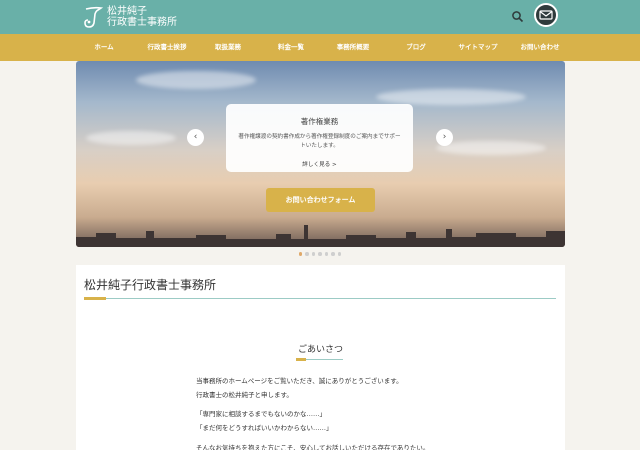  What do you see at coordinates (150, 285) in the screenshot?
I see `page-title: 松井純子行政書士事務所` at bounding box center [150, 285].